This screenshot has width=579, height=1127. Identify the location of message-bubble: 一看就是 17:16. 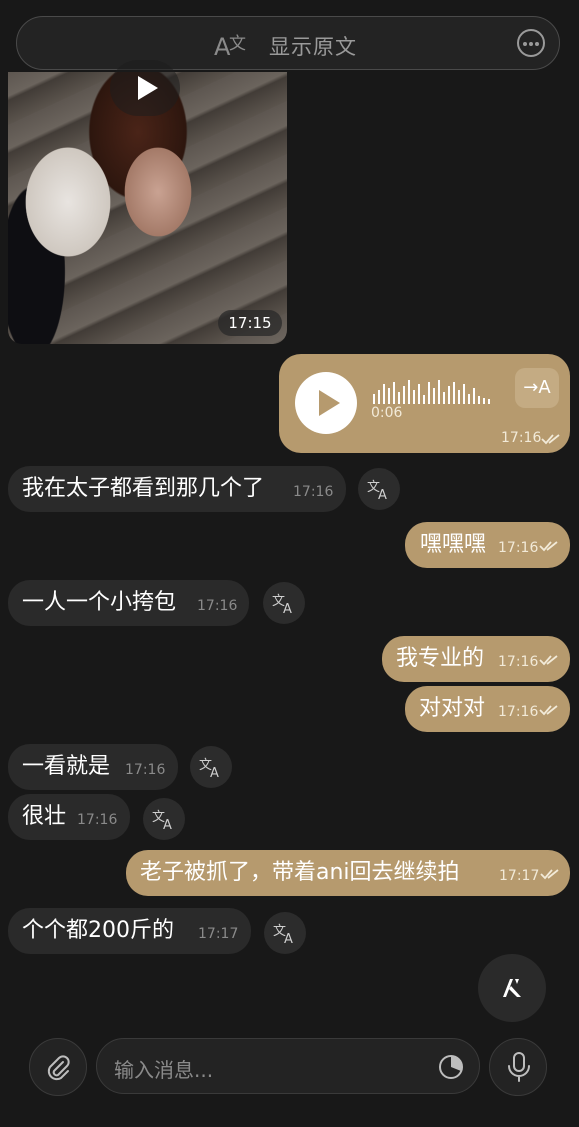
(93, 767).